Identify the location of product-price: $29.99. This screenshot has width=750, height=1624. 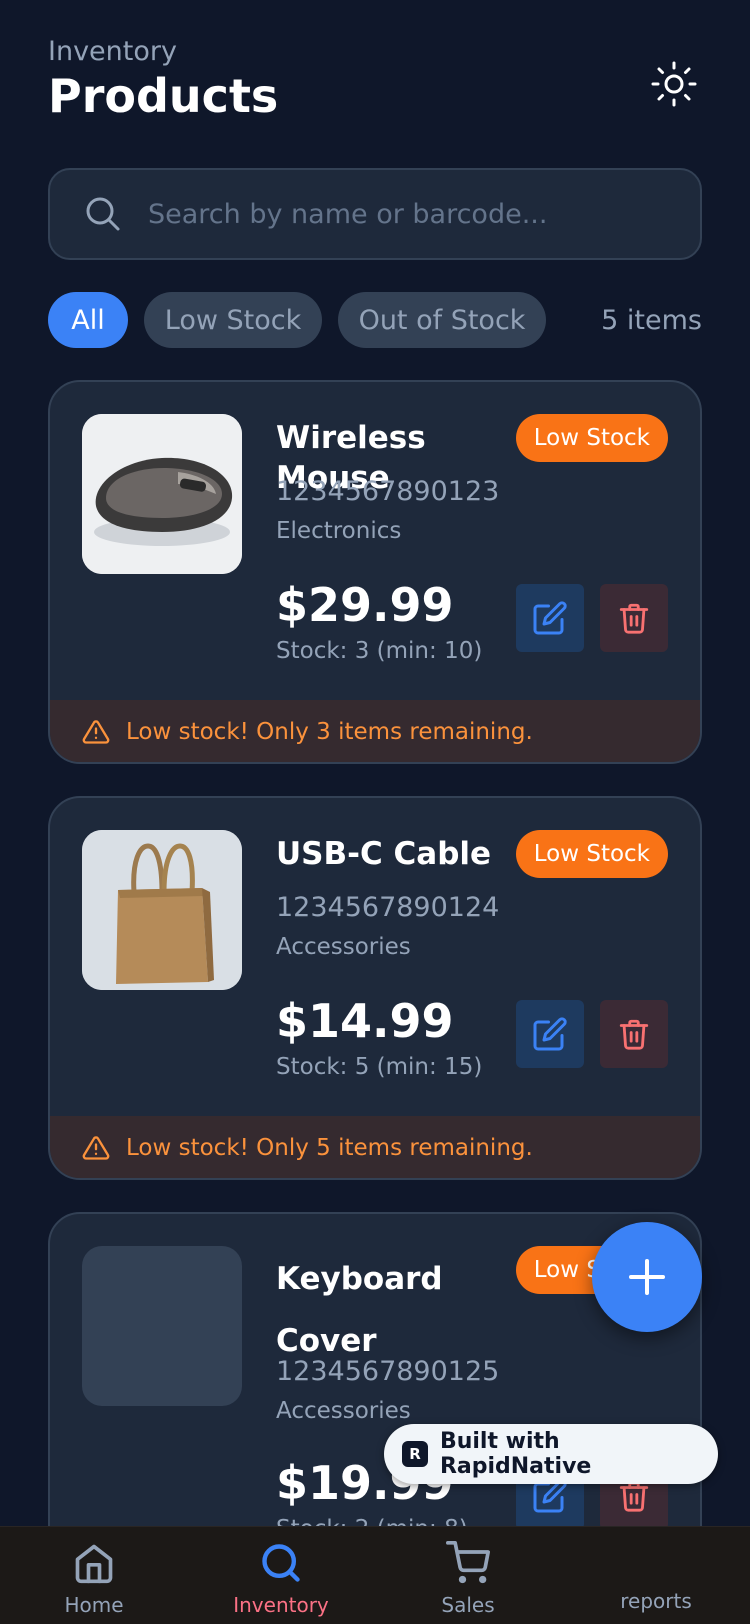
(365, 605).